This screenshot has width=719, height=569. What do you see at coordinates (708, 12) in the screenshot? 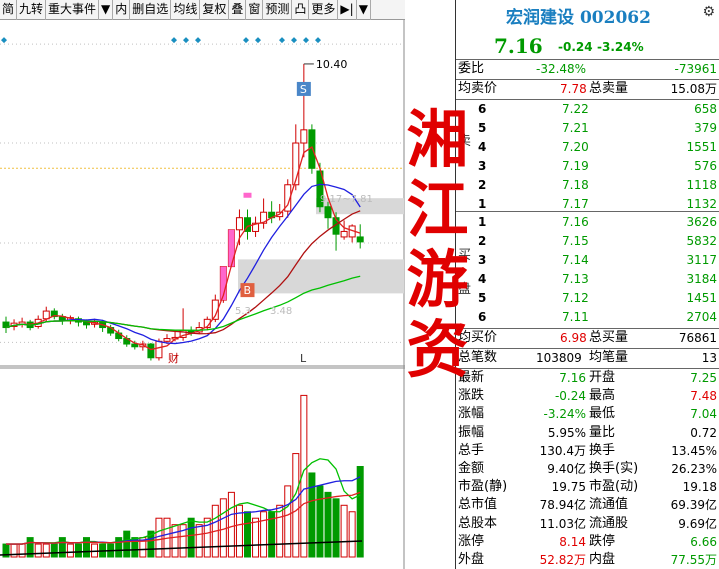
I see `gear-icon: ⚙` at bounding box center [708, 12].